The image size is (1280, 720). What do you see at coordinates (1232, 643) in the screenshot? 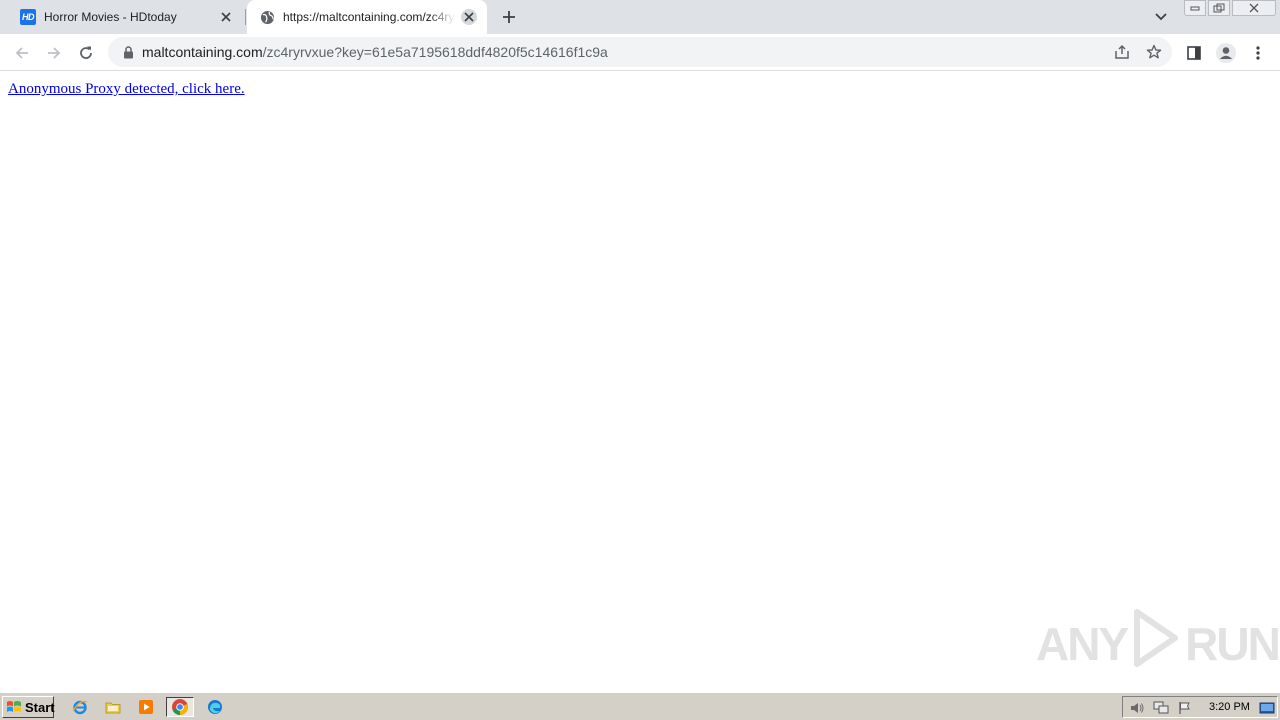
I see `watermark-text-right: RUN` at bounding box center [1232, 643].